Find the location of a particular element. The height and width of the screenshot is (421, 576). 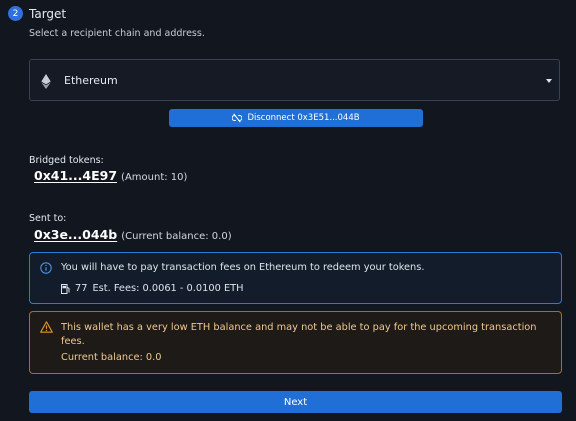

step-subtitle: Select a recipient chain and address. is located at coordinates (117, 33).